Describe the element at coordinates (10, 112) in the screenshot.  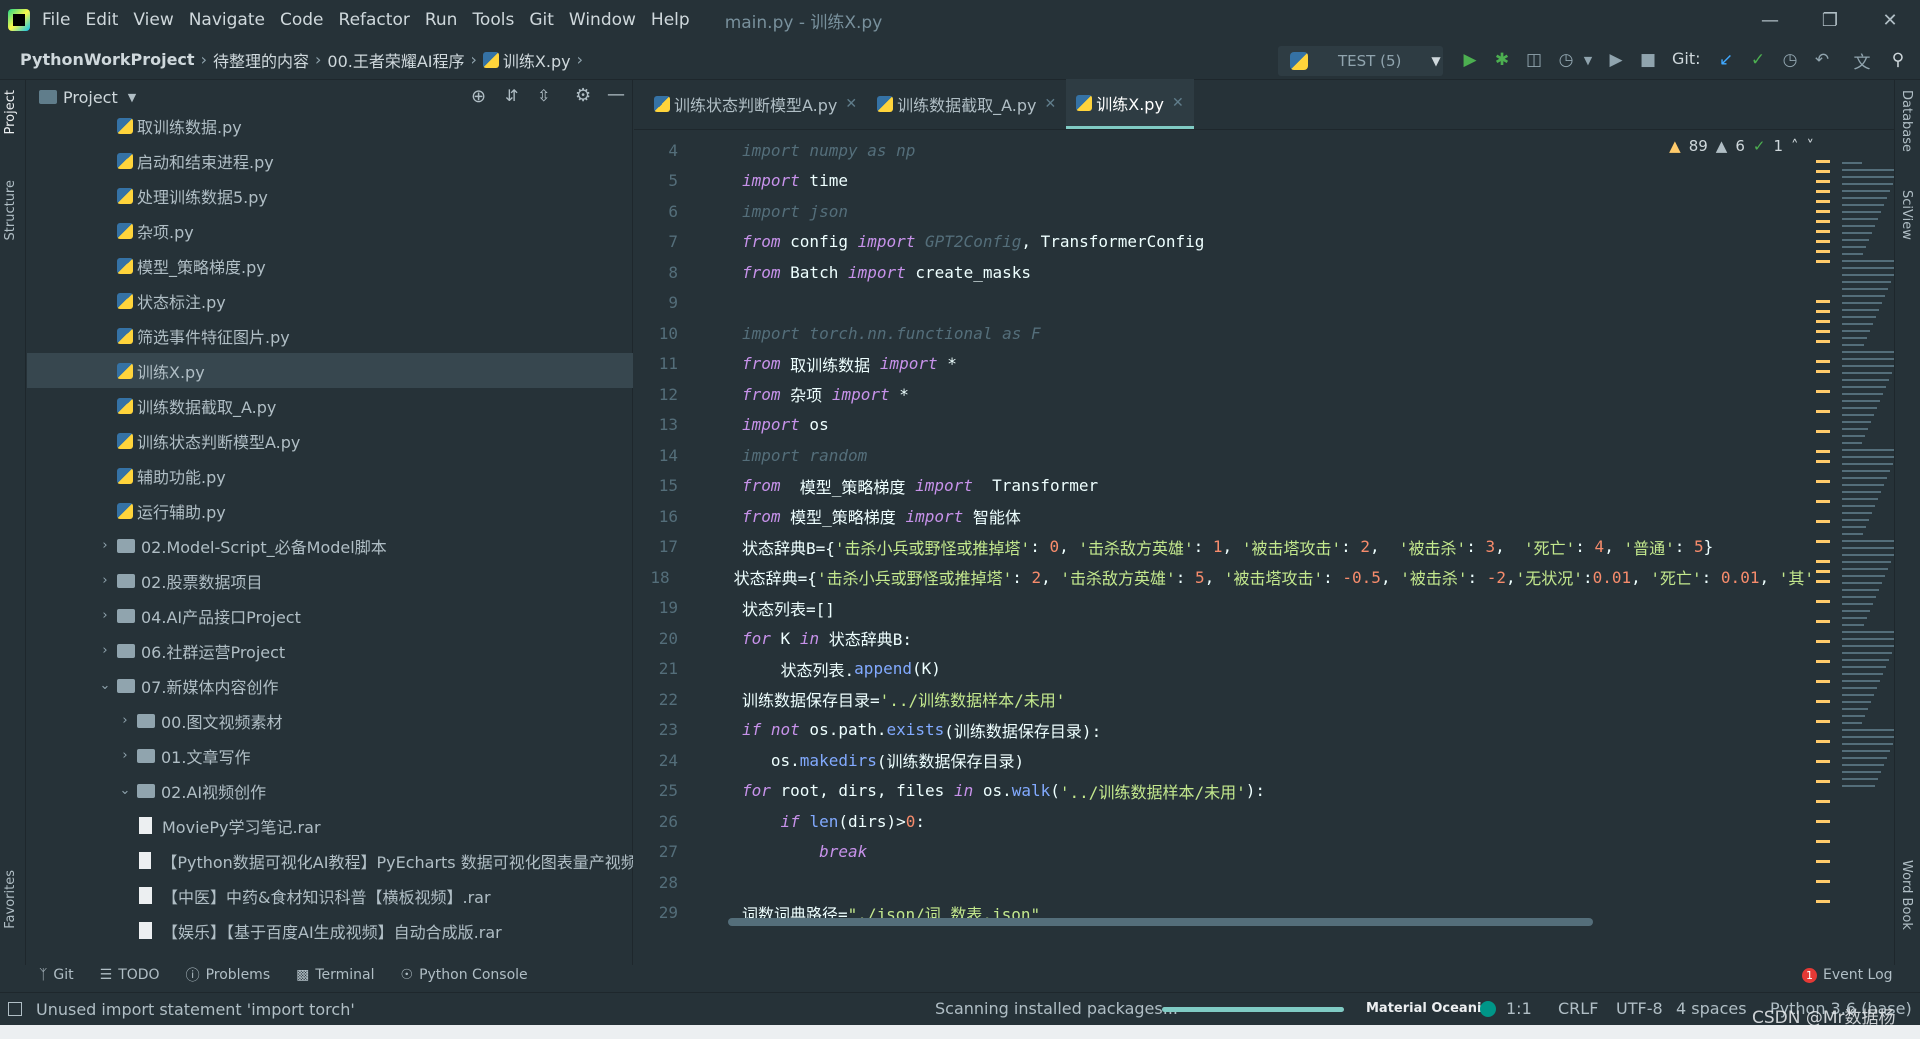
I see `project-tool-tab: Project` at that location.